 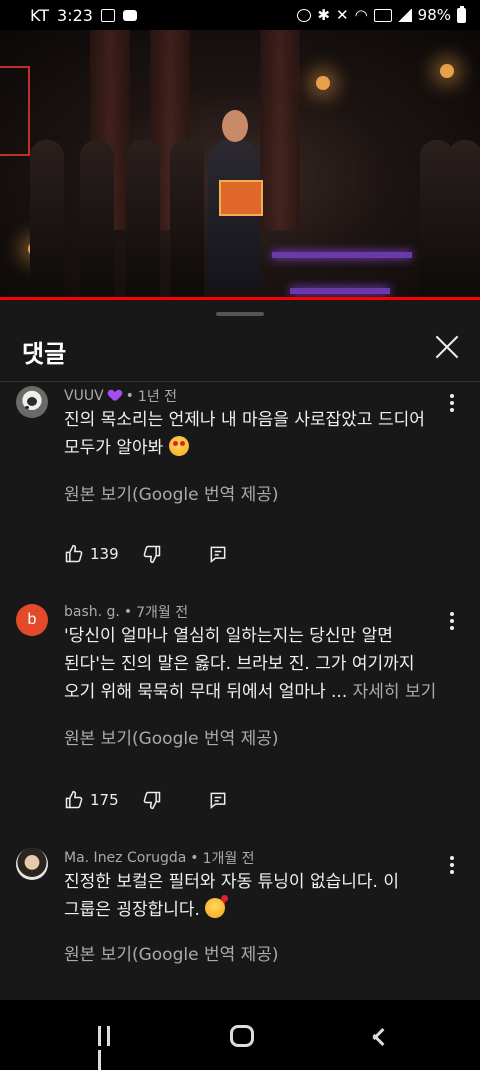 What do you see at coordinates (240, 15) in the screenshot?
I see `status-bar: KT 3:23 ✱ ✕ ◠ 98%` at bounding box center [240, 15].